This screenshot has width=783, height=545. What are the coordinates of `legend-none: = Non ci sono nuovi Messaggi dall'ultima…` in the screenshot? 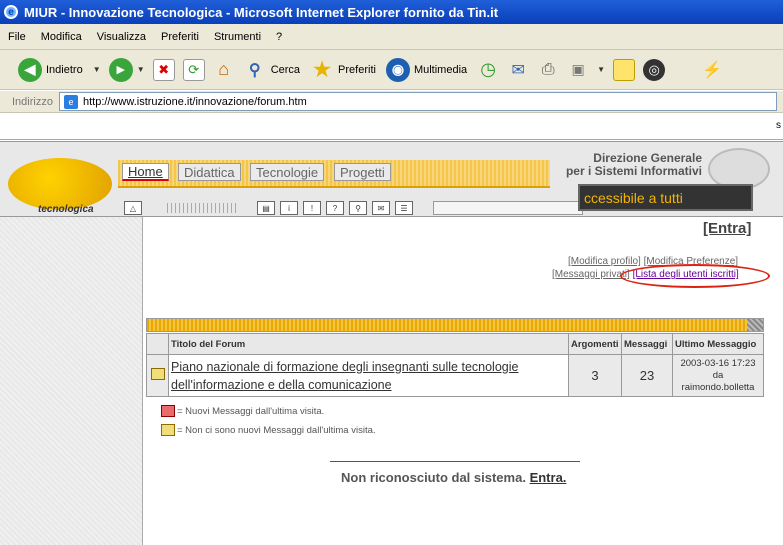 It's located at (268, 430).